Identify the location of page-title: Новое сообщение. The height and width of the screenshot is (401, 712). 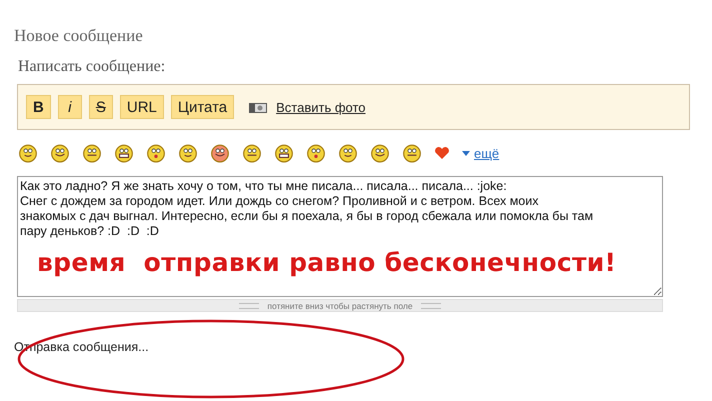
(78, 36).